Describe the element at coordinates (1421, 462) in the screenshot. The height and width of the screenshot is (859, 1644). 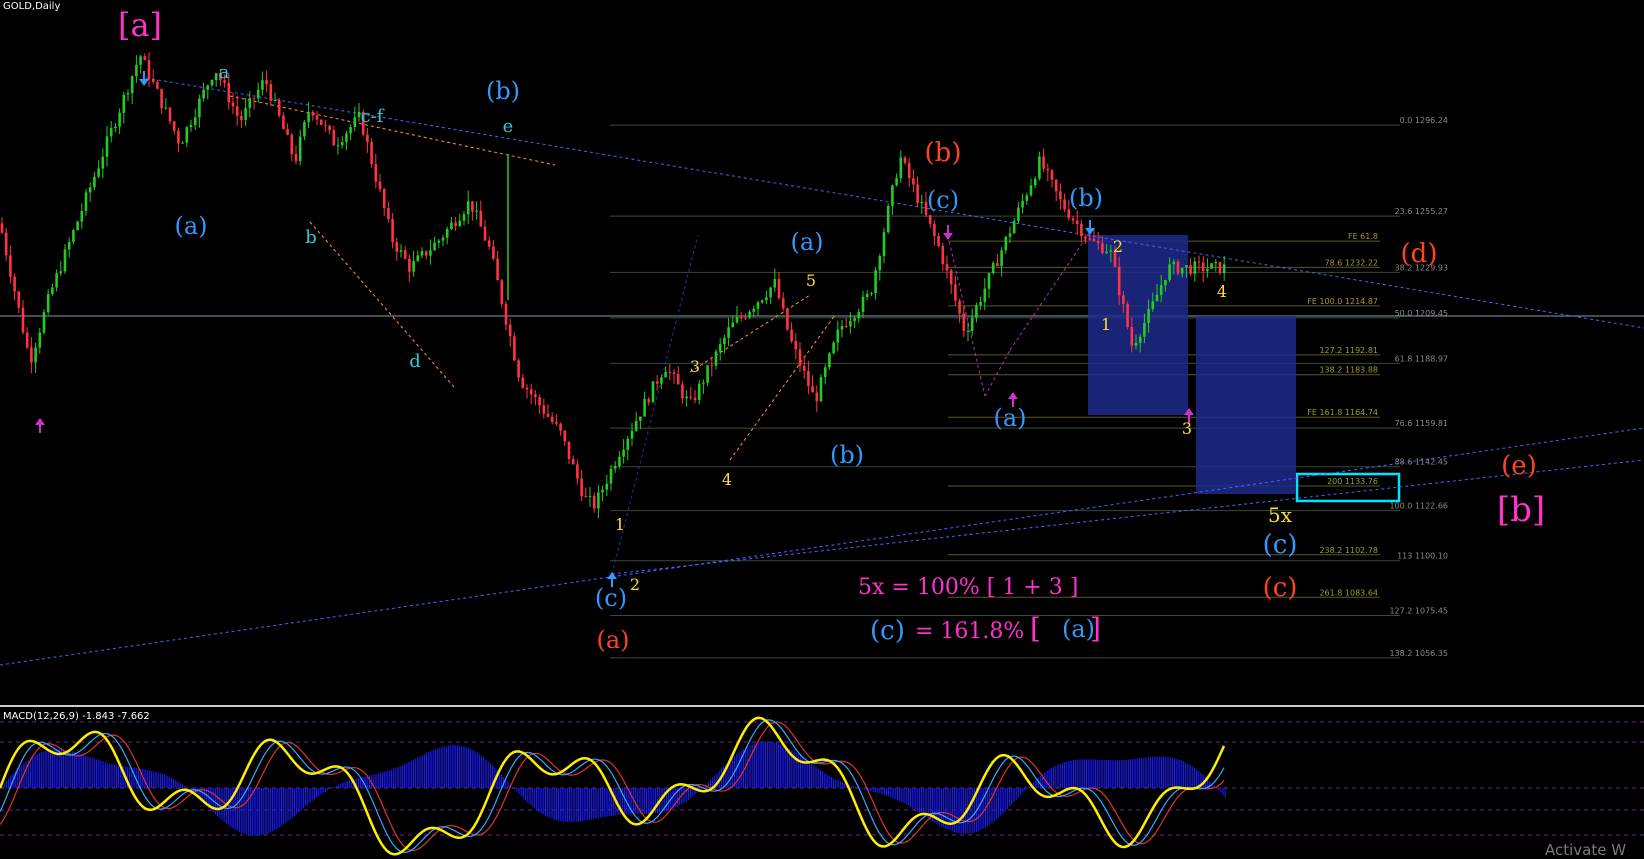
I see `fib-tick-label: 88.6 1142.45` at that location.